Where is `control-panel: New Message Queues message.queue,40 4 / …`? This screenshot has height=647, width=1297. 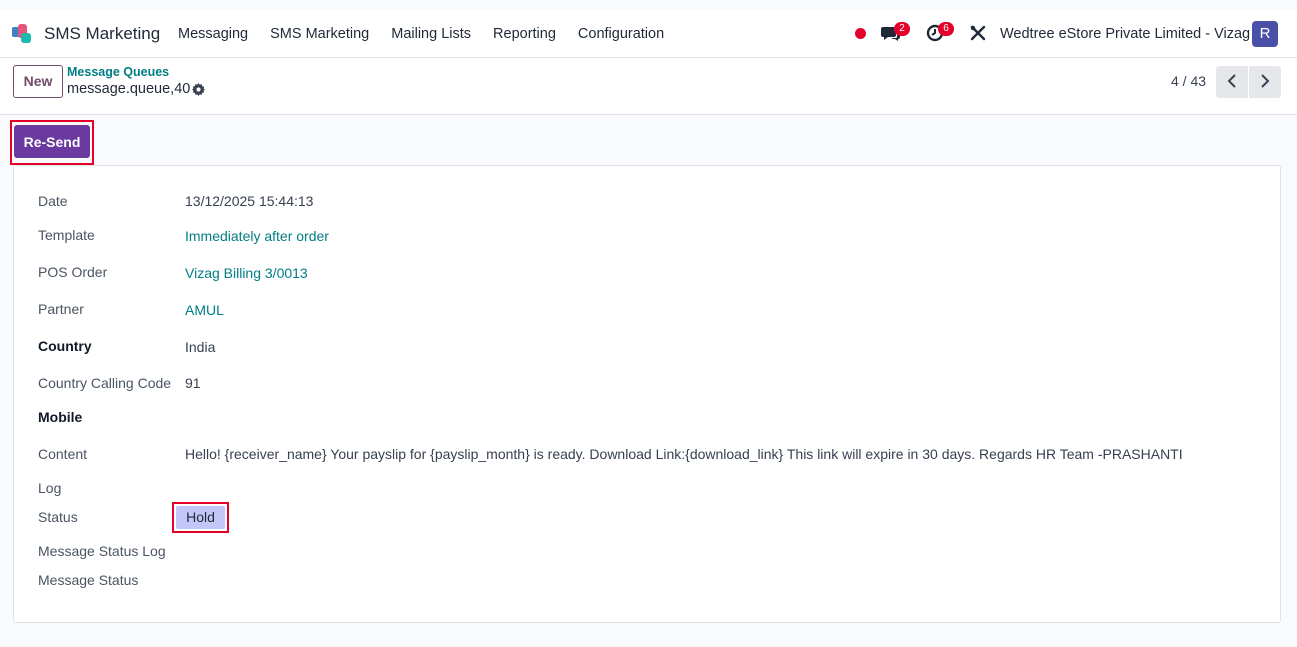
control-panel: New Message Queues message.queue,40 4 / … is located at coordinates (648, 86).